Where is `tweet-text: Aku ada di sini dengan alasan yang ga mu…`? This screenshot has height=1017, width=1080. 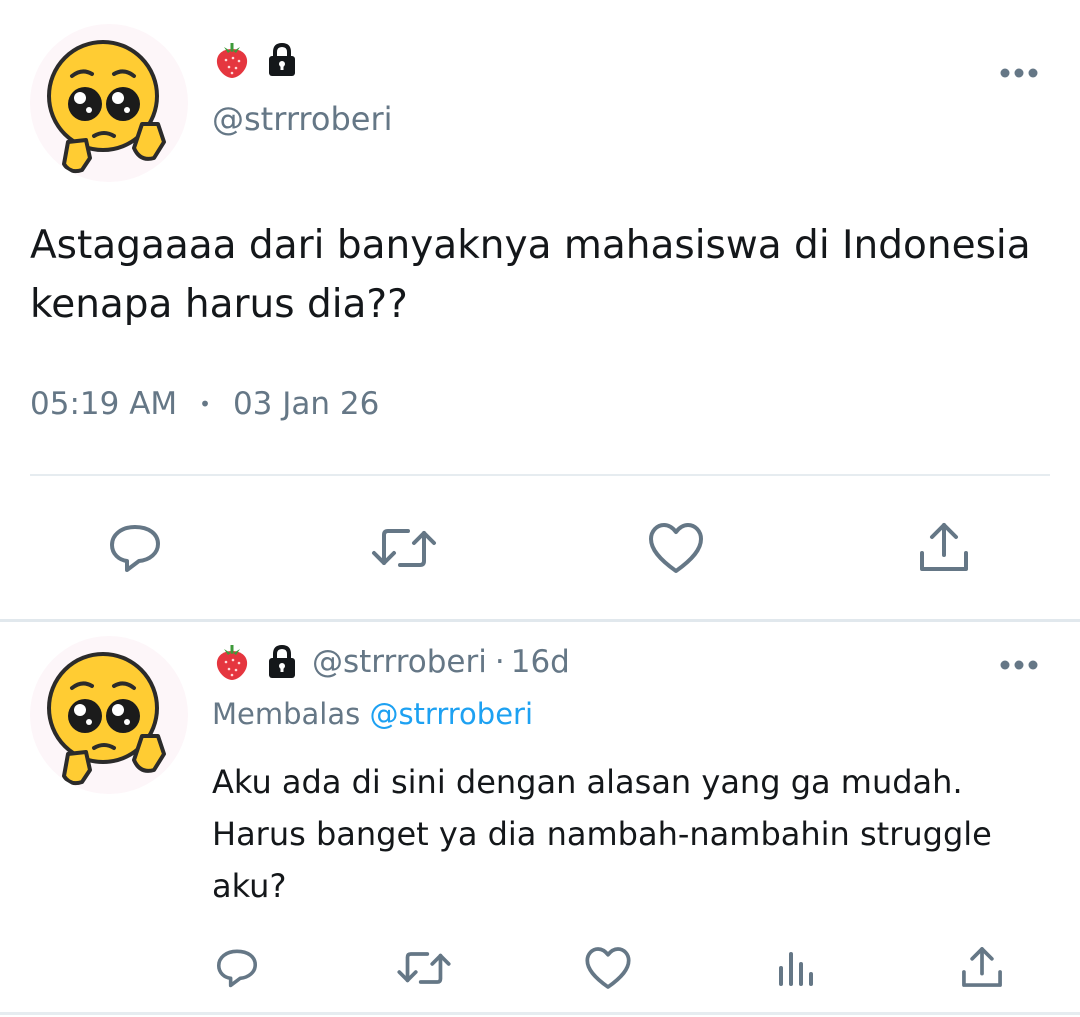
tweet-text: Aku ada di sini dengan alasan yang ga mu… is located at coordinates (602, 834).